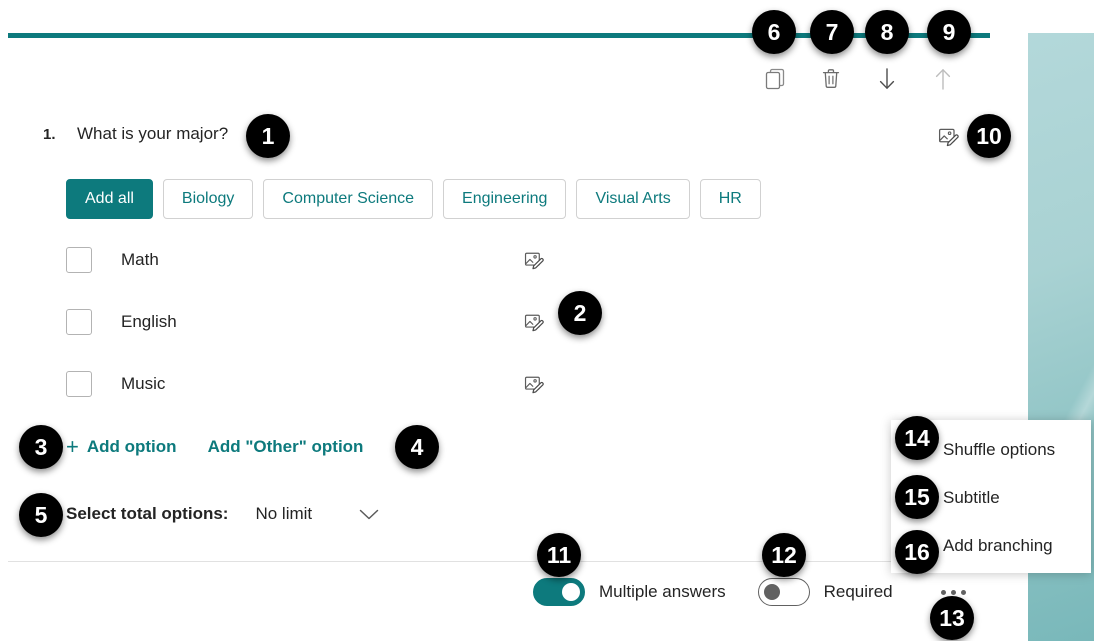 This screenshot has height=641, width=1094. I want to click on chip-biology: Biology, so click(208, 199).